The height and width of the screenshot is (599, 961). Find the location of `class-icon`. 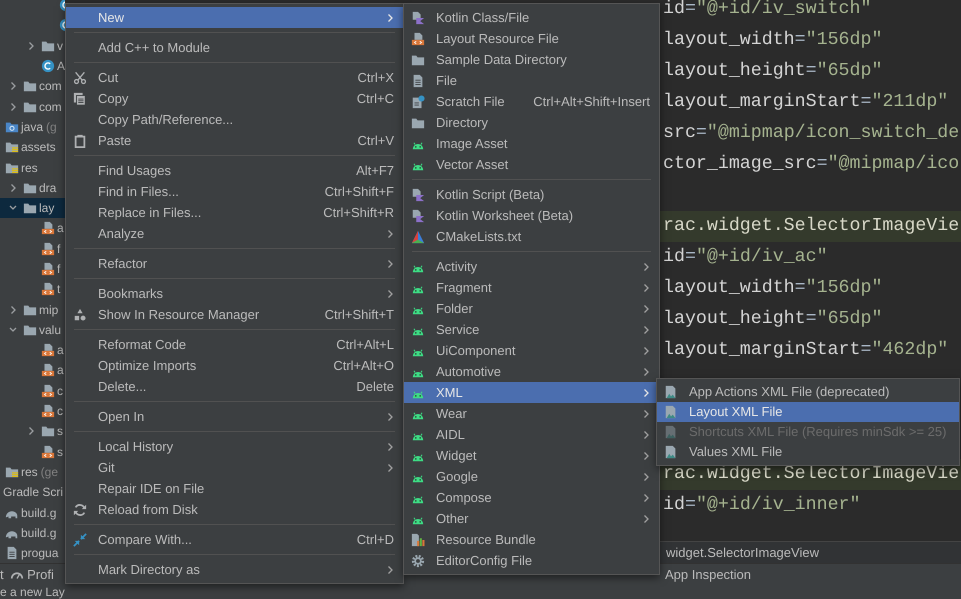

class-icon is located at coordinates (48, 66).